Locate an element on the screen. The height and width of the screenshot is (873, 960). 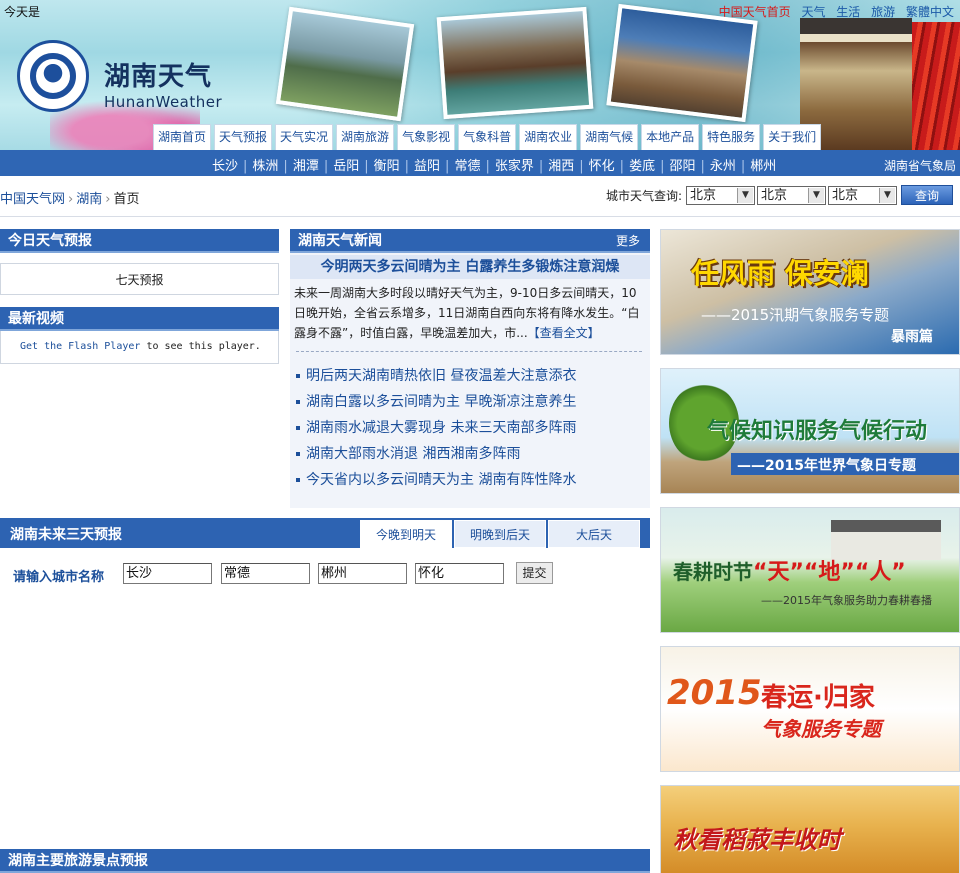
flash-notice: Get the Flash Player to see this player. is located at coordinates (140, 346).